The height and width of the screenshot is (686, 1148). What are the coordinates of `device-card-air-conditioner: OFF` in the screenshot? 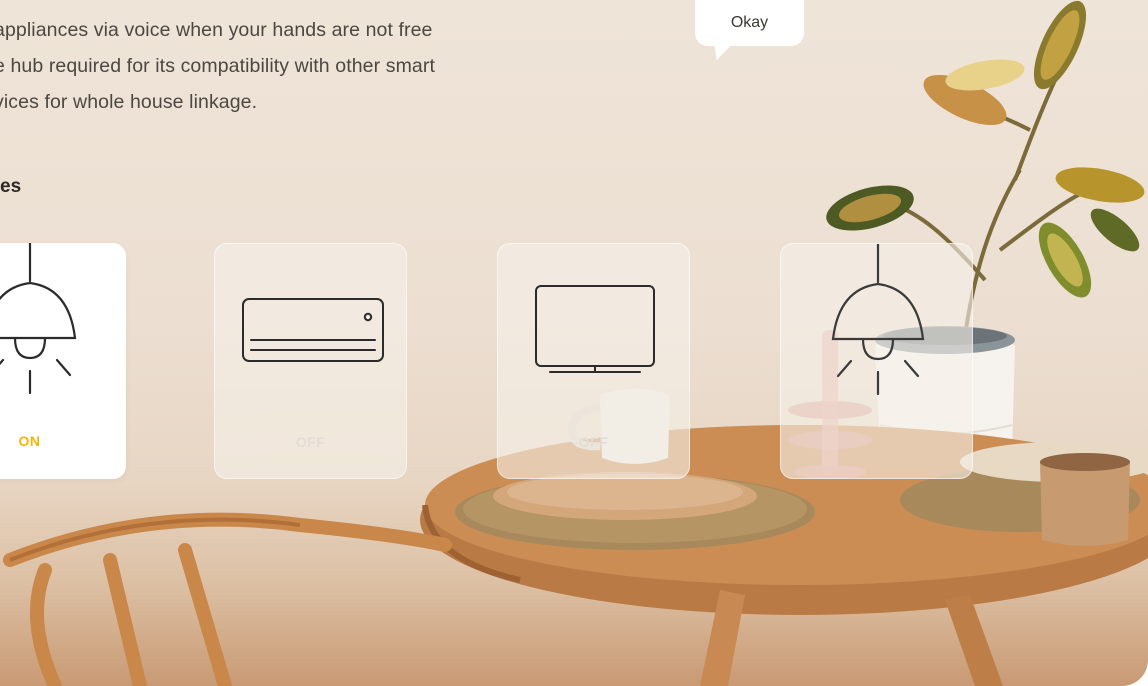 It's located at (310, 361).